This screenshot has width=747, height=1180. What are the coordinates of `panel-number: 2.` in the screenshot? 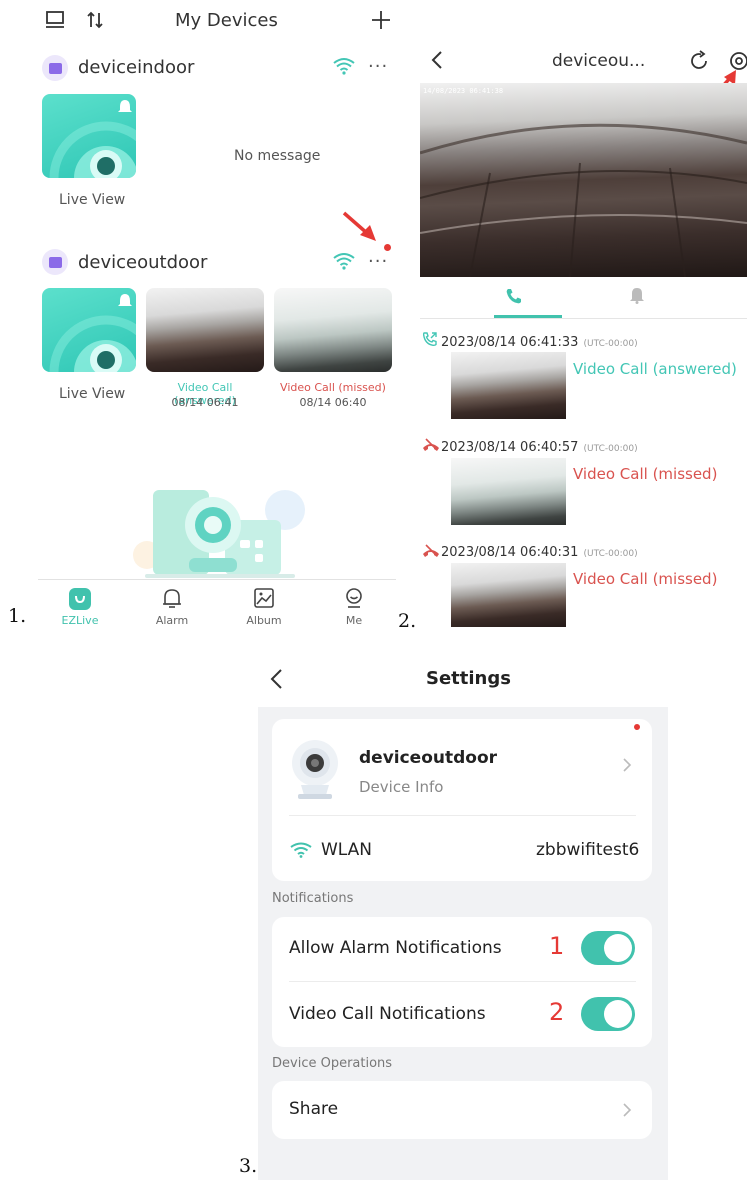 It's located at (407, 621).